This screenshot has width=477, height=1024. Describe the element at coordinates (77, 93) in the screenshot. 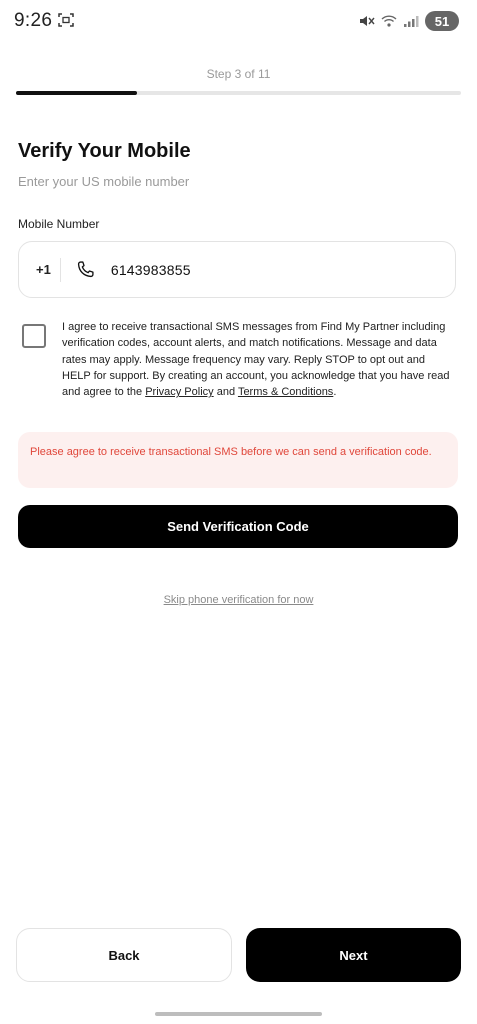

I see `progress-fill` at that location.